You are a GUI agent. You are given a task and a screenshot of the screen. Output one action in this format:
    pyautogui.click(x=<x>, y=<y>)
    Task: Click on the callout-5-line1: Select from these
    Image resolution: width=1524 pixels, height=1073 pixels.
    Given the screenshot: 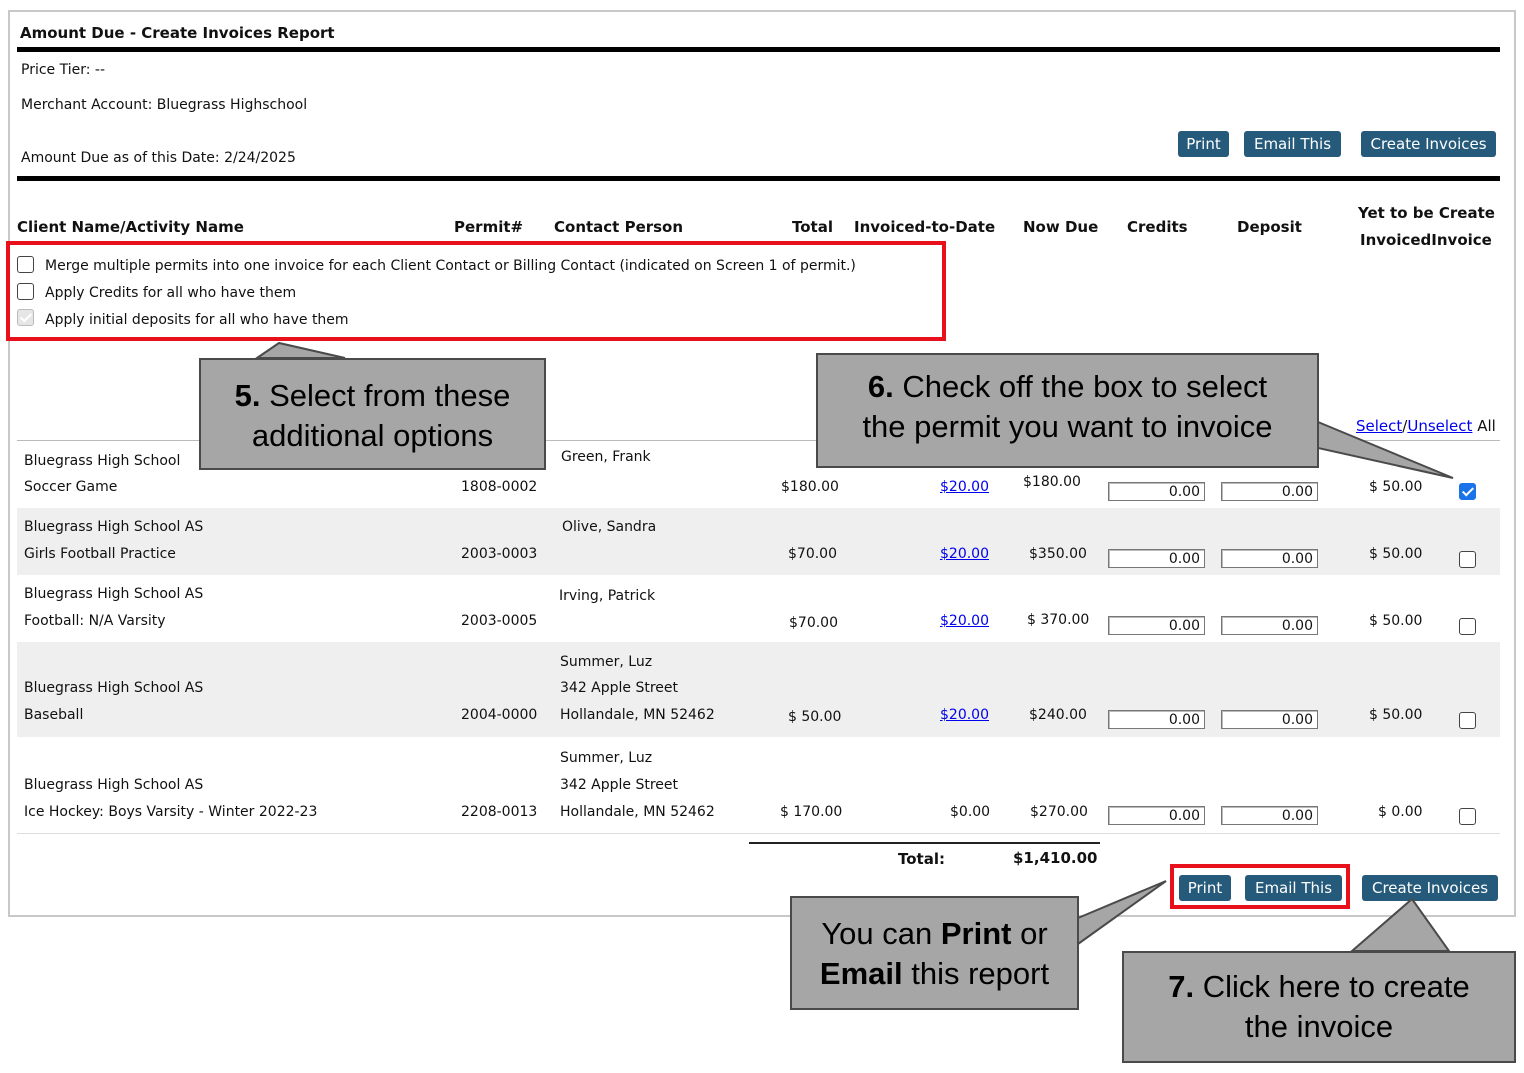 What is the action you would take?
    pyautogui.click(x=390, y=395)
    